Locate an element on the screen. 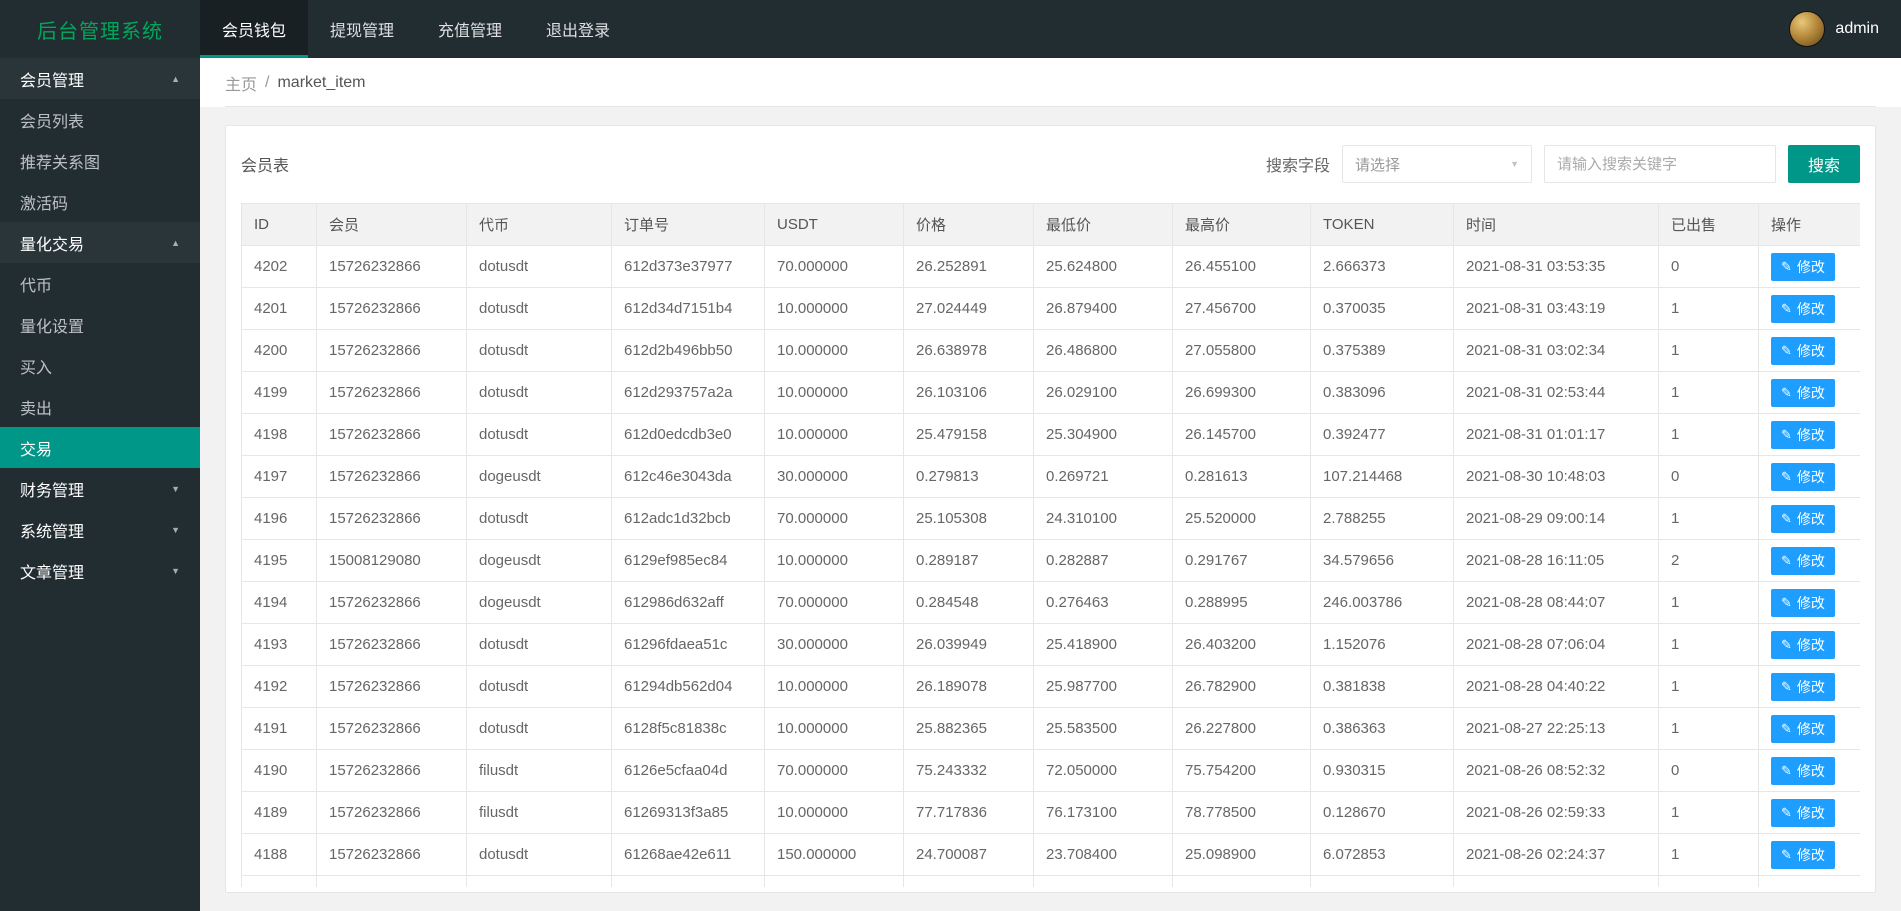 This screenshot has height=911, width=1901. table-cell: 2021-08-26 02:24:37 is located at coordinates (1556, 854).